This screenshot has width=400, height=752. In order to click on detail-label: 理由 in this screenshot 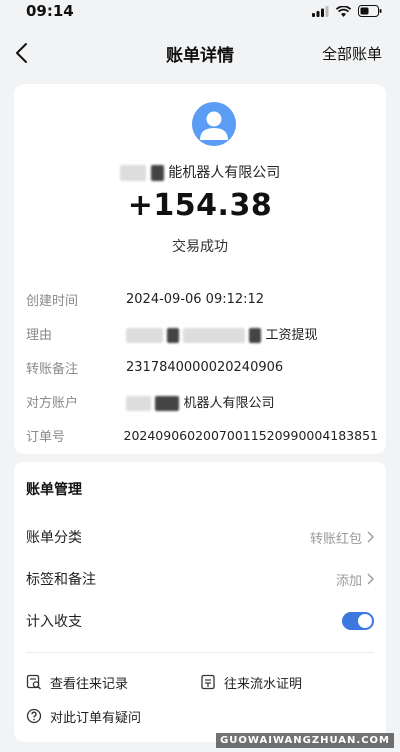, I will do `click(39, 335)`.